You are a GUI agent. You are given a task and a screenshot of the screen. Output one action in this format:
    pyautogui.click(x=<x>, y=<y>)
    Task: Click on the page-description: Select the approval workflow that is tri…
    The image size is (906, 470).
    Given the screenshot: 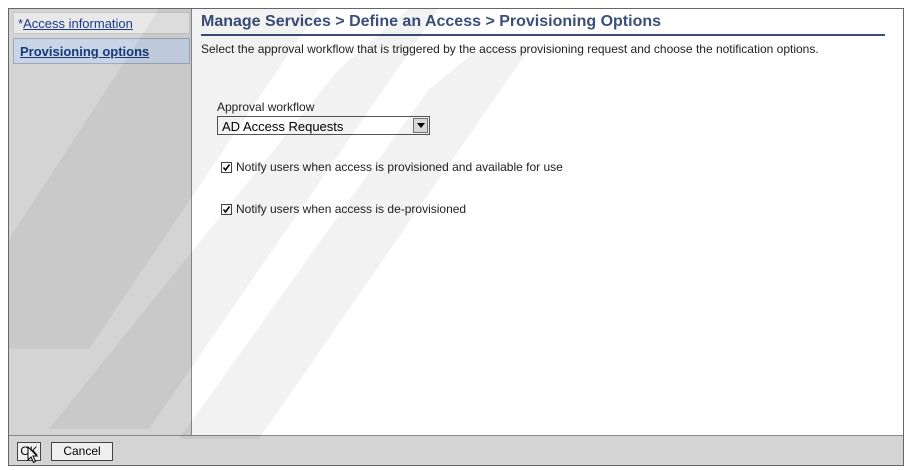 What is the action you would take?
    pyautogui.click(x=510, y=49)
    